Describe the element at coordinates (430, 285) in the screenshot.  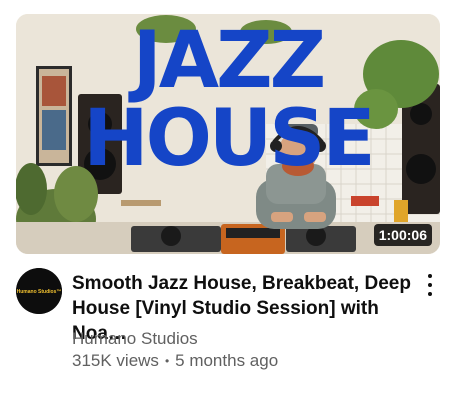
I see `more-vert-icon` at that location.